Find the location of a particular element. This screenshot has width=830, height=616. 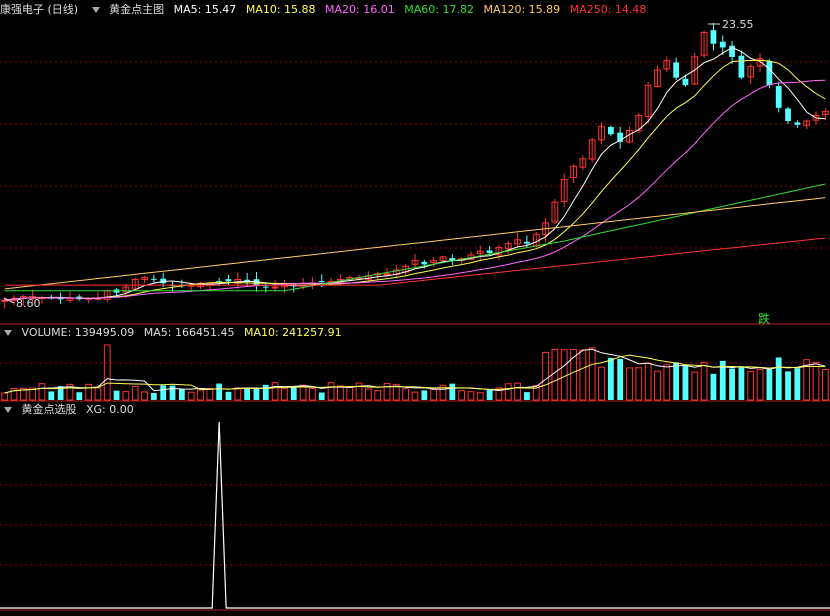

ma120-line is located at coordinates (415, 243).